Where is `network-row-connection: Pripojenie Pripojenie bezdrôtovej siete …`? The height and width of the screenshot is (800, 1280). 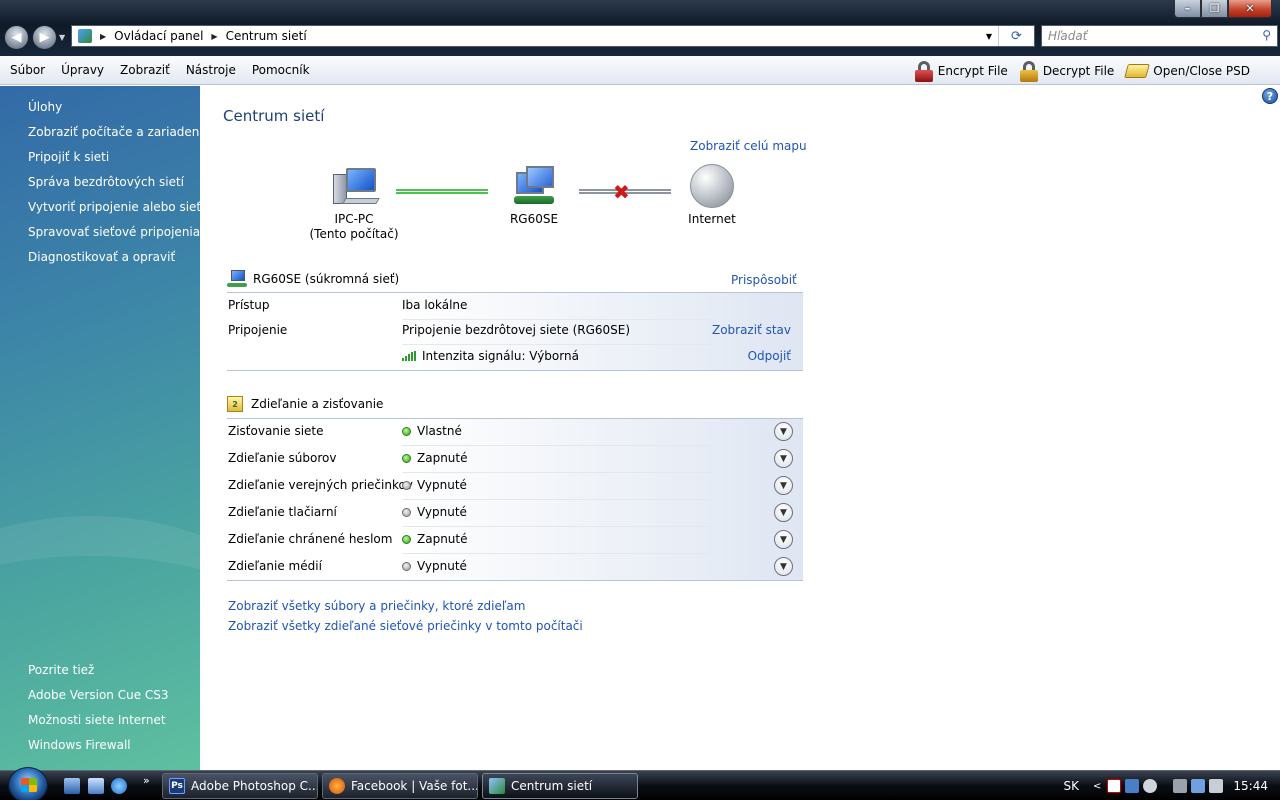
network-row-connection: Pripojenie Pripojenie bezdrôtovej siete … is located at coordinates (515, 331).